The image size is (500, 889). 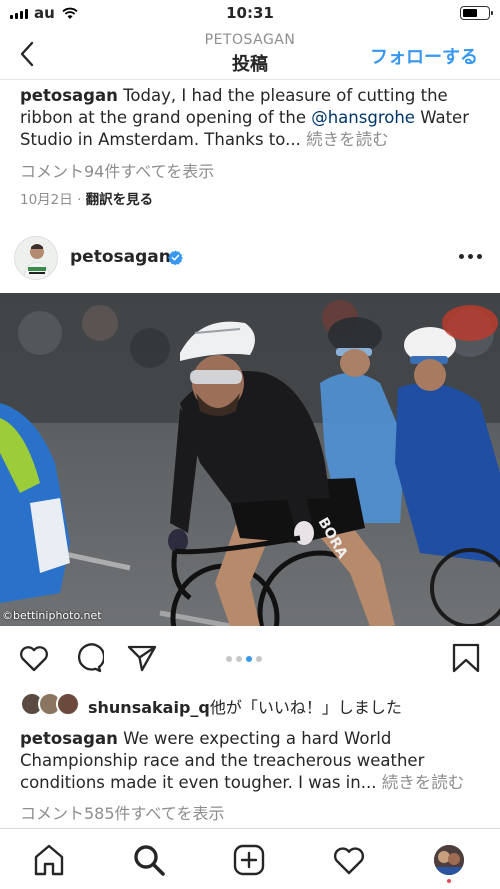 I want to click on tab-bar, so click(x=250, y=858).